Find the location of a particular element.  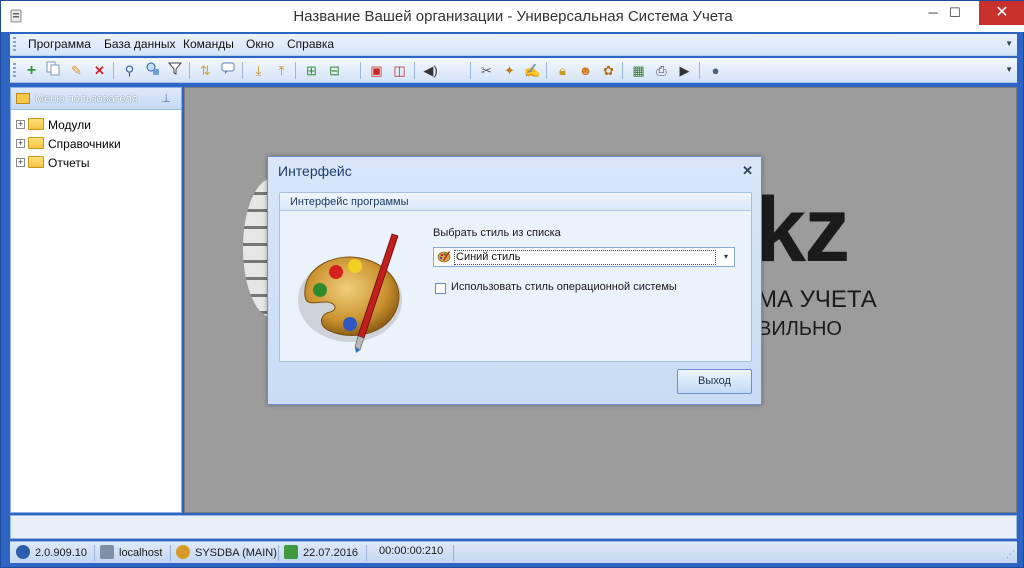

background-logo-text: kz is located at coordinates (802, 230).